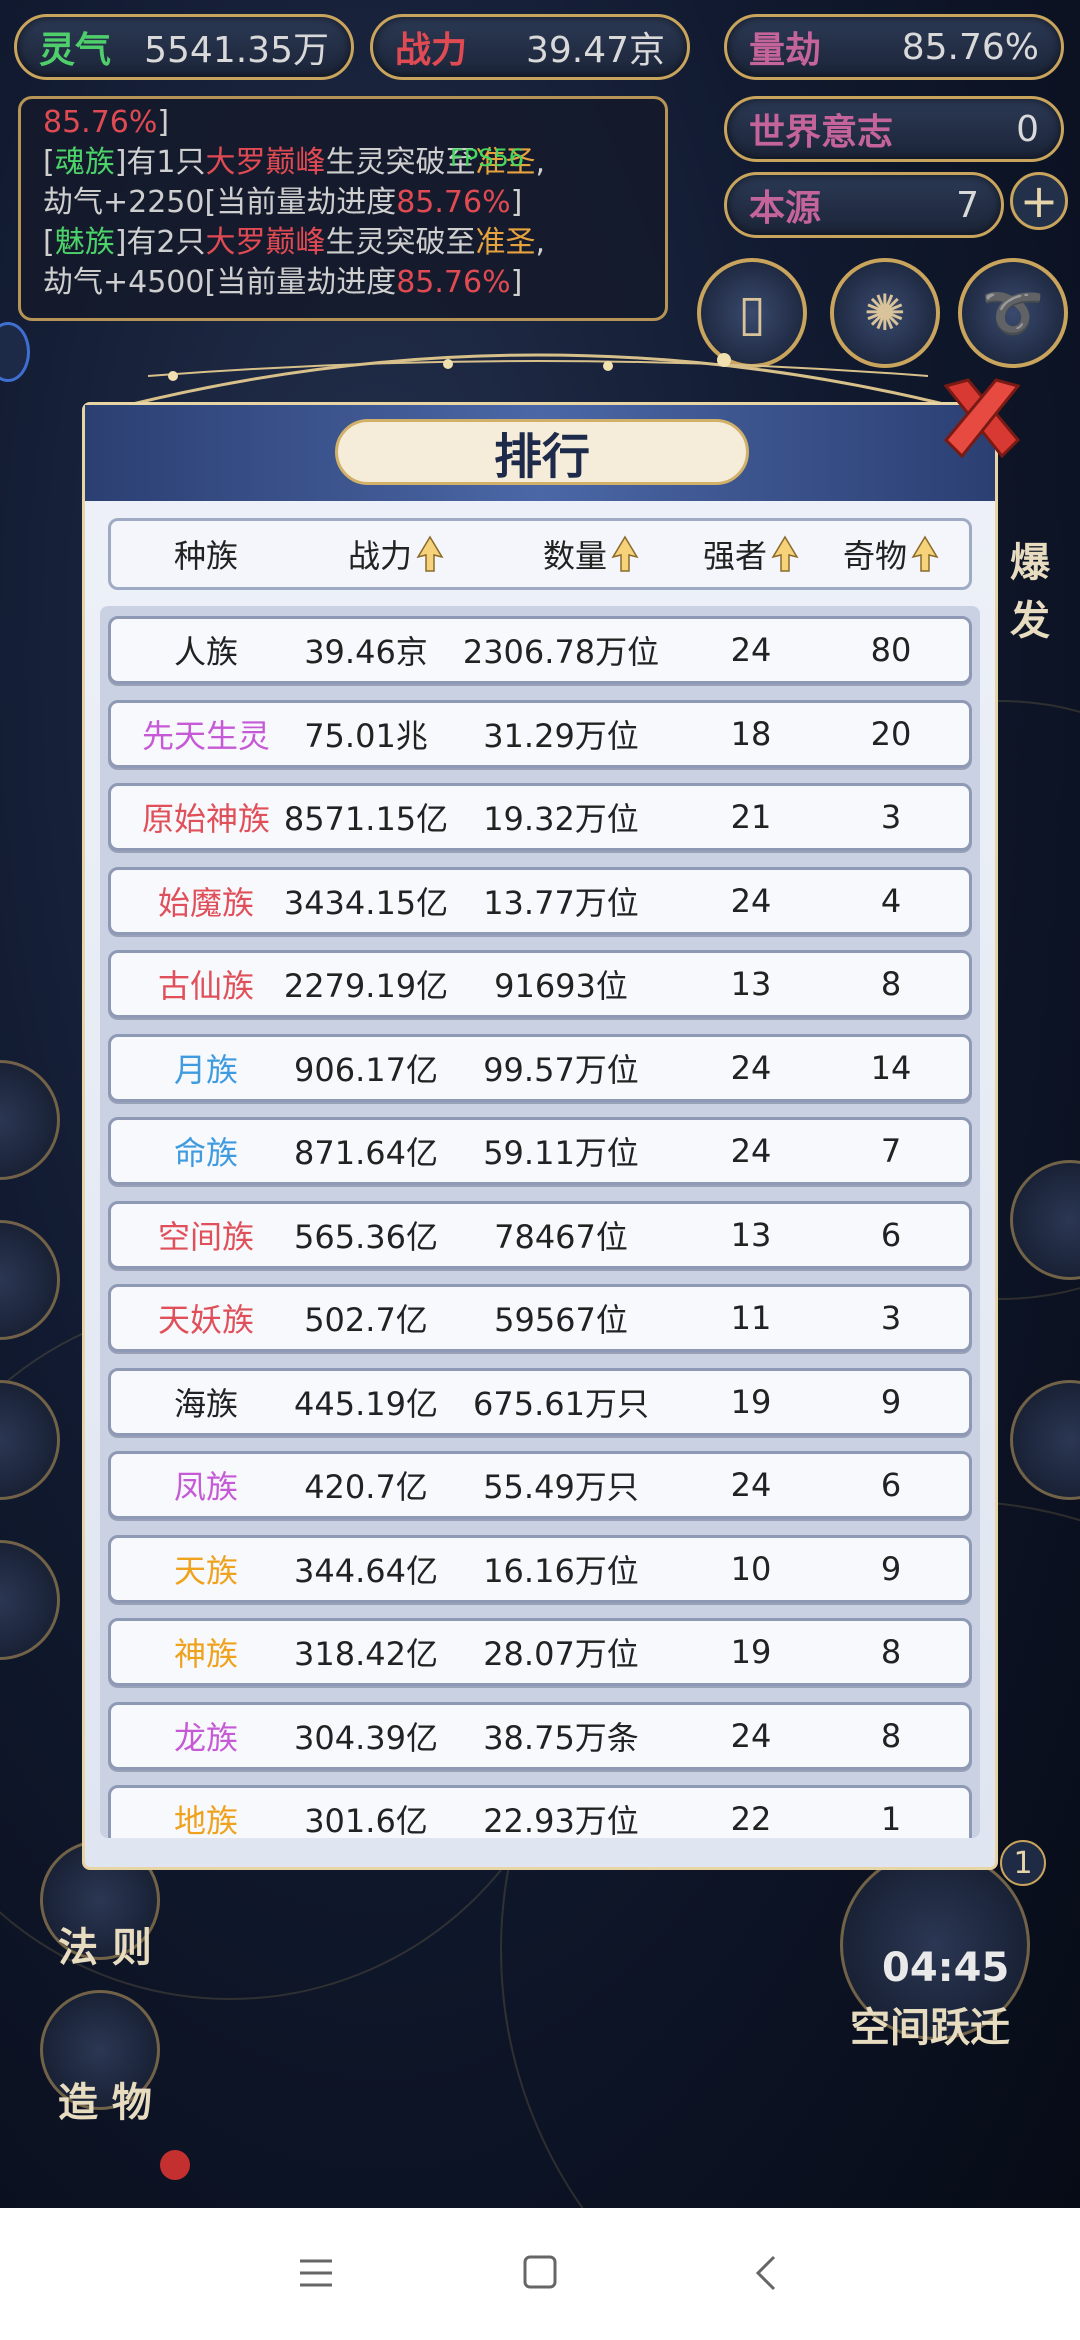 The width and height of the screenshot is (1080, 2340). I want to click on cell-strong: 11, so click(751, 1318).